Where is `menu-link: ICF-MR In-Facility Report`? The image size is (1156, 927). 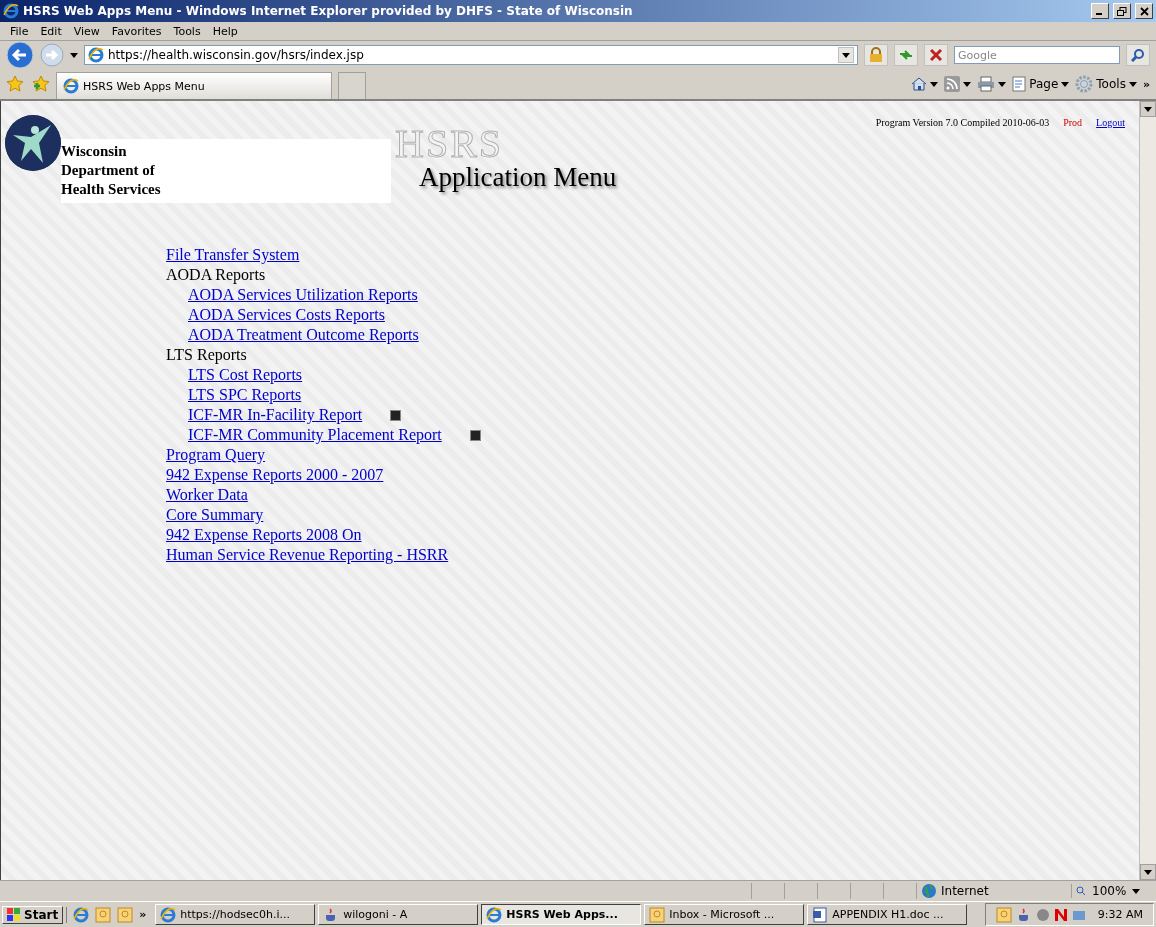 menu-link: ICF-MR In-Facility Report is located at coordinates (275, 415).